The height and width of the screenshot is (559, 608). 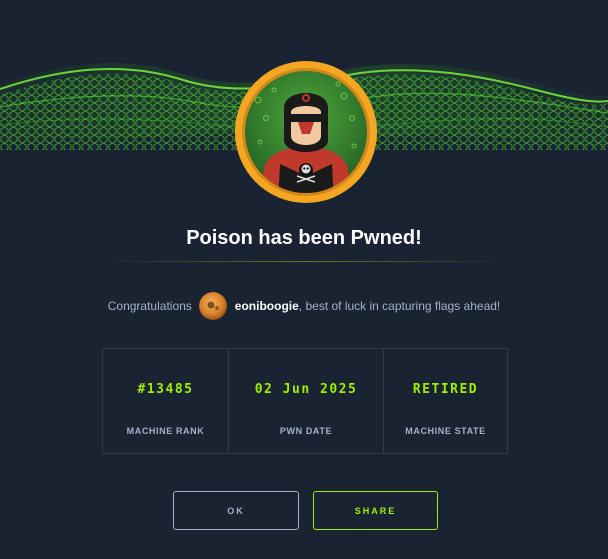 I want to click on stat-pwn-date: 02 Jun 2025 PWN DATE, so click(x=305, y=401).